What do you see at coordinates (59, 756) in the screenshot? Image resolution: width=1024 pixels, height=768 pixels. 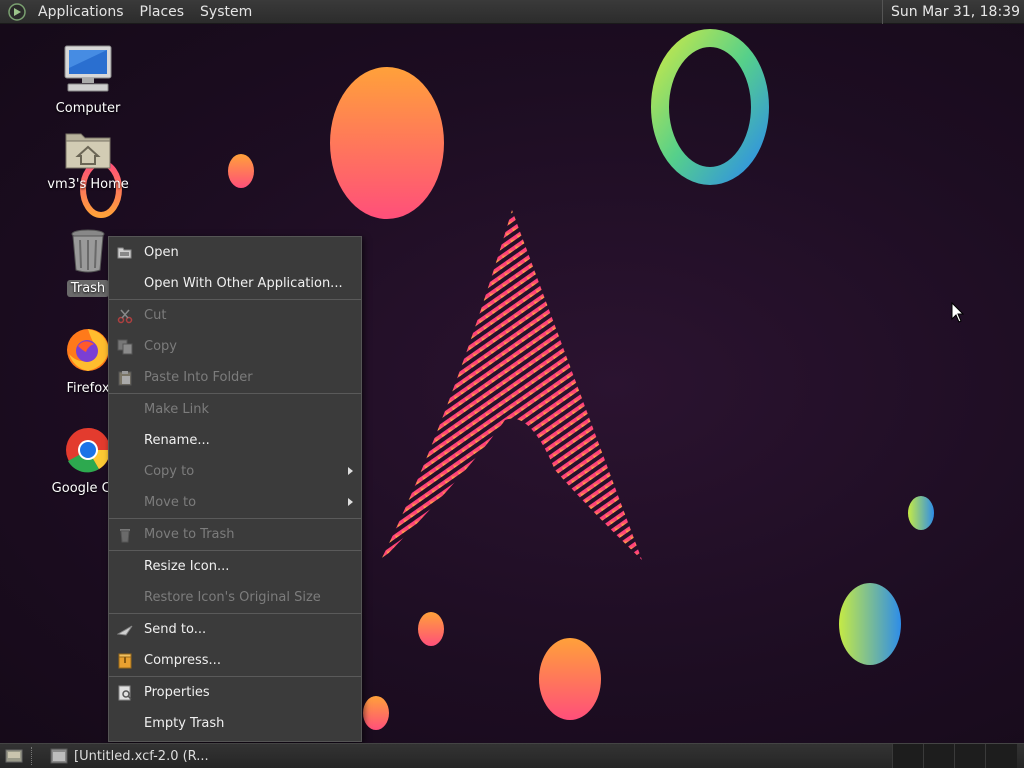 I see `gimp-window-icon` at bounding box center [59, 756].